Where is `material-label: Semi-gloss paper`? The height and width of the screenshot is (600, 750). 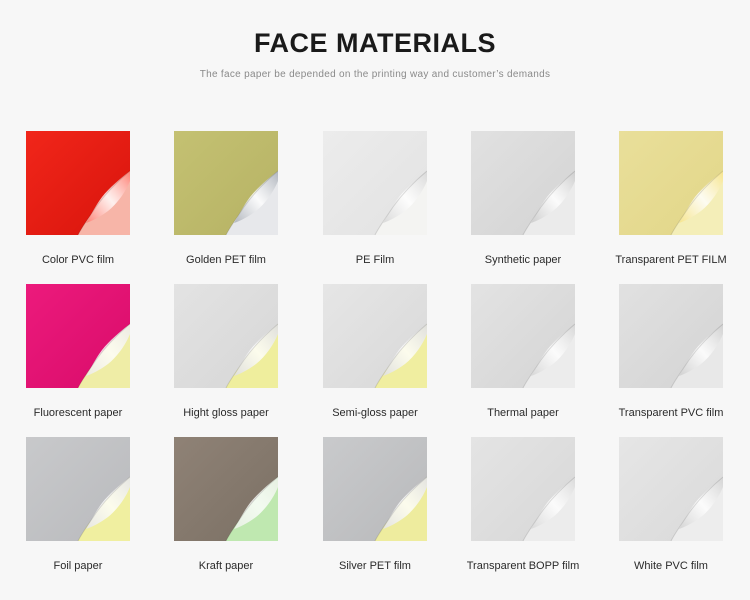 material-label: Semi-gloss paper is located at coordinates (375, 413).